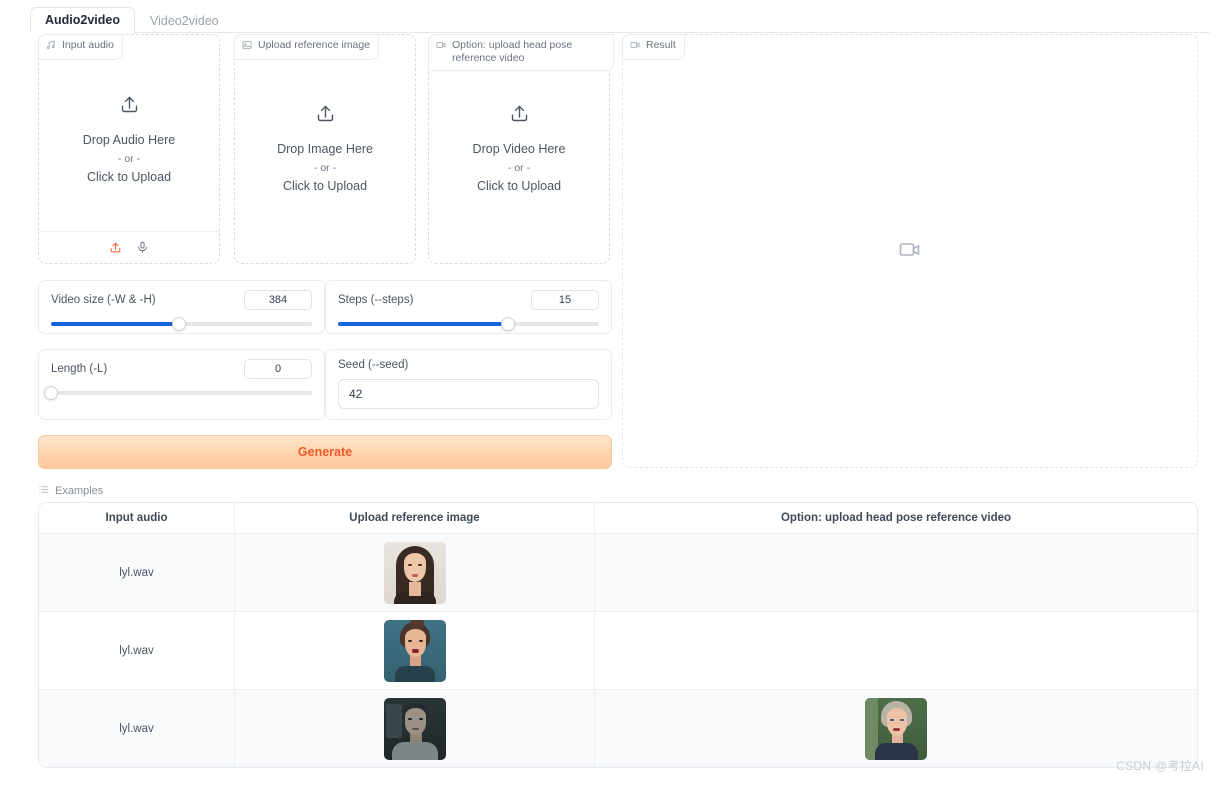 Image resolution: width=1218 pixels, height=786 pixels. Describe the element at coordinates (137, 518) in the screenshot. I see `column-header-input-audio: Input audio` at that location.